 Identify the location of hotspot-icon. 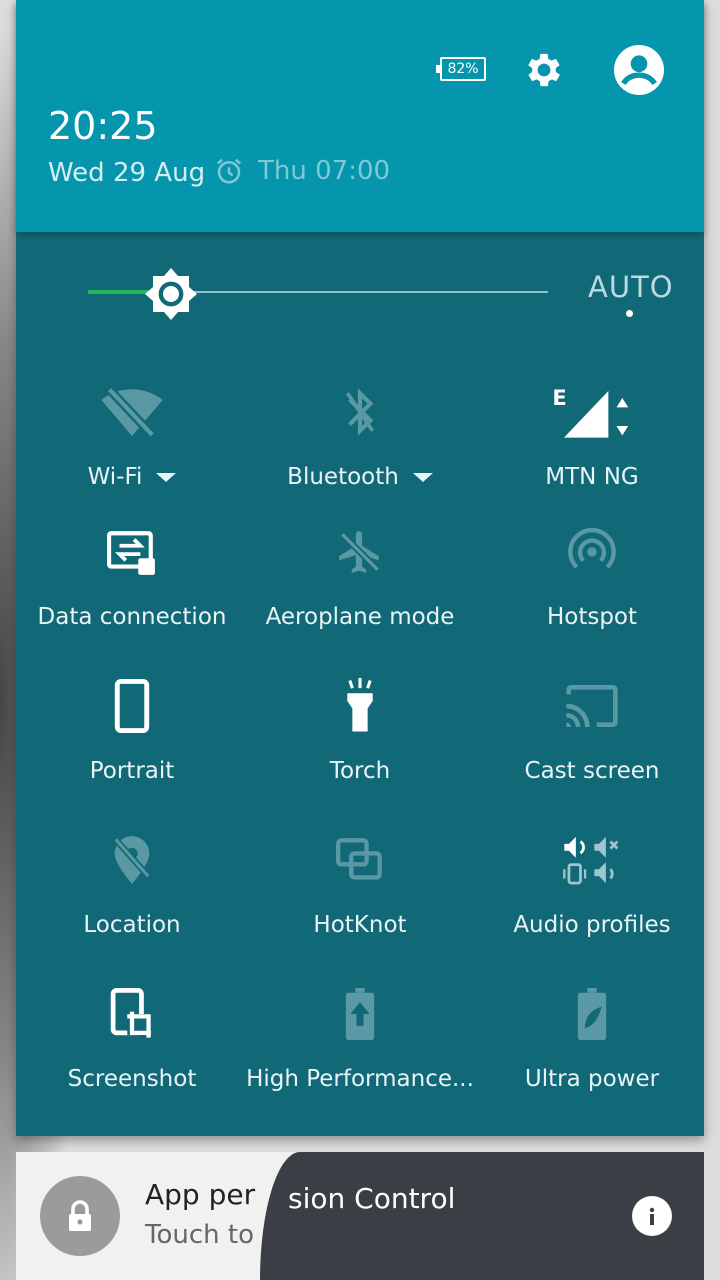
(592, 548).